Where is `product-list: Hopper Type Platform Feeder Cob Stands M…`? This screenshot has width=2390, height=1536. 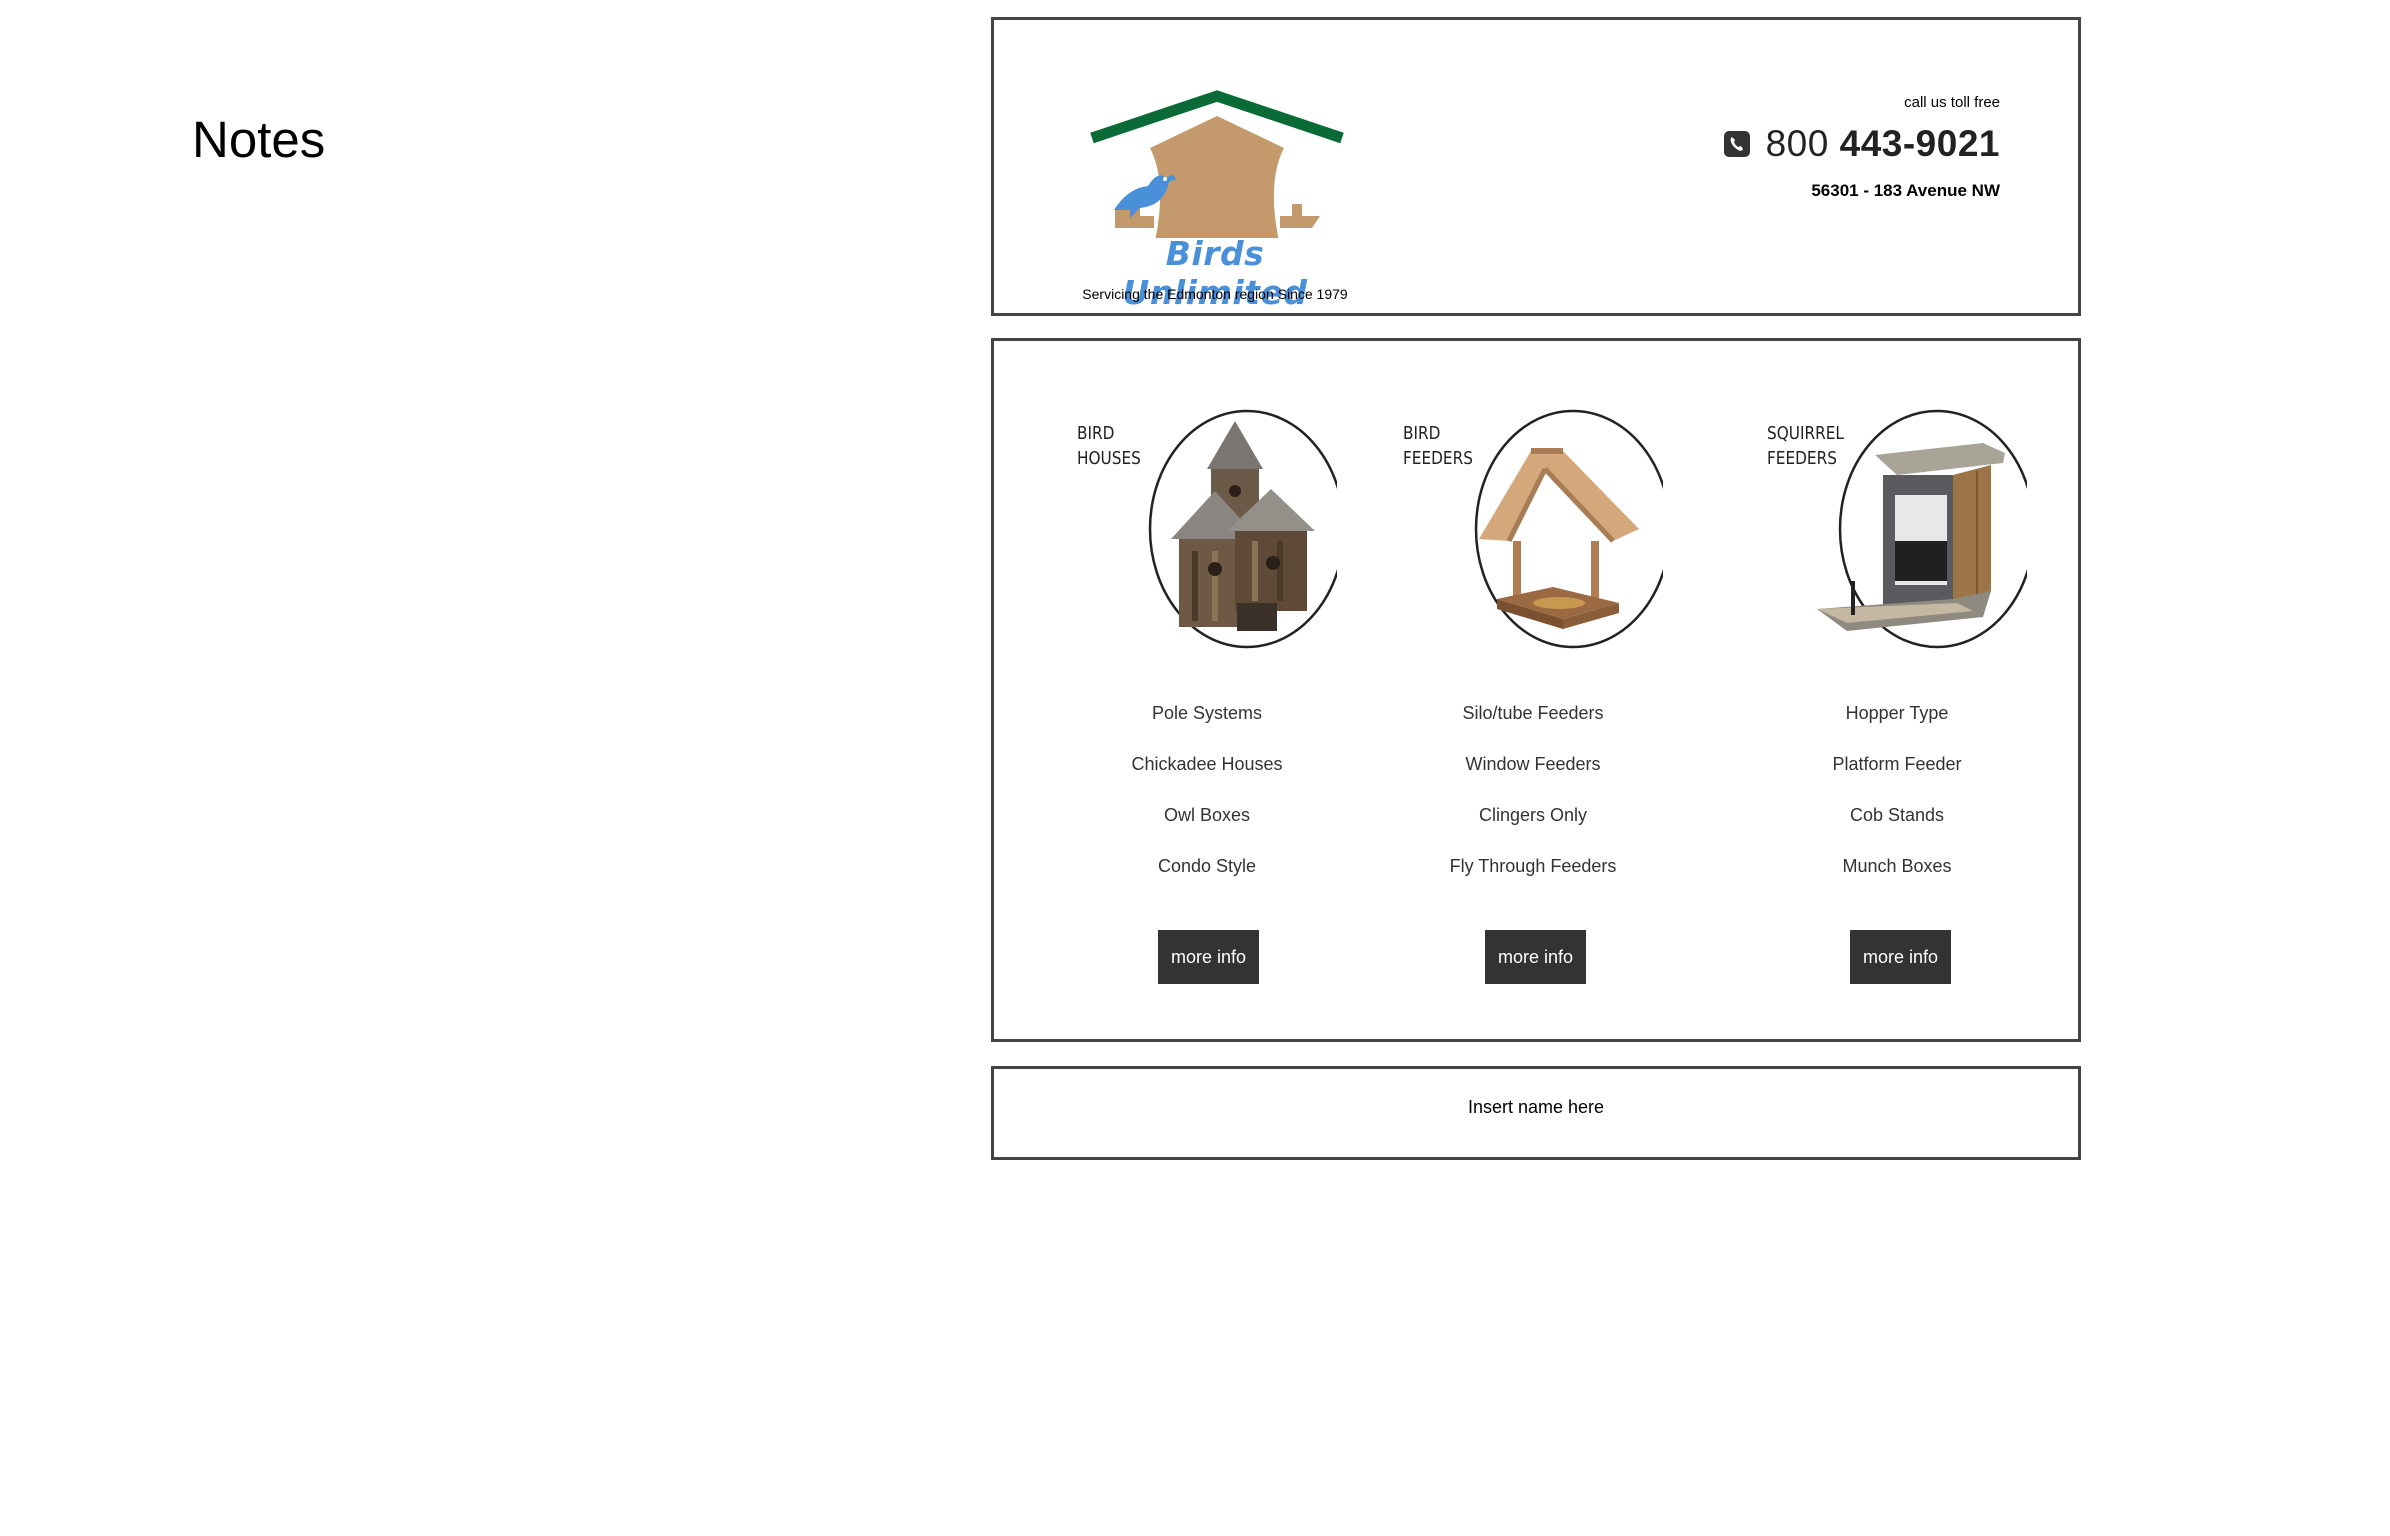
product-list: Hopper Type Platform Feeder Cob Stands M… is located at coordinates (1897, 801).